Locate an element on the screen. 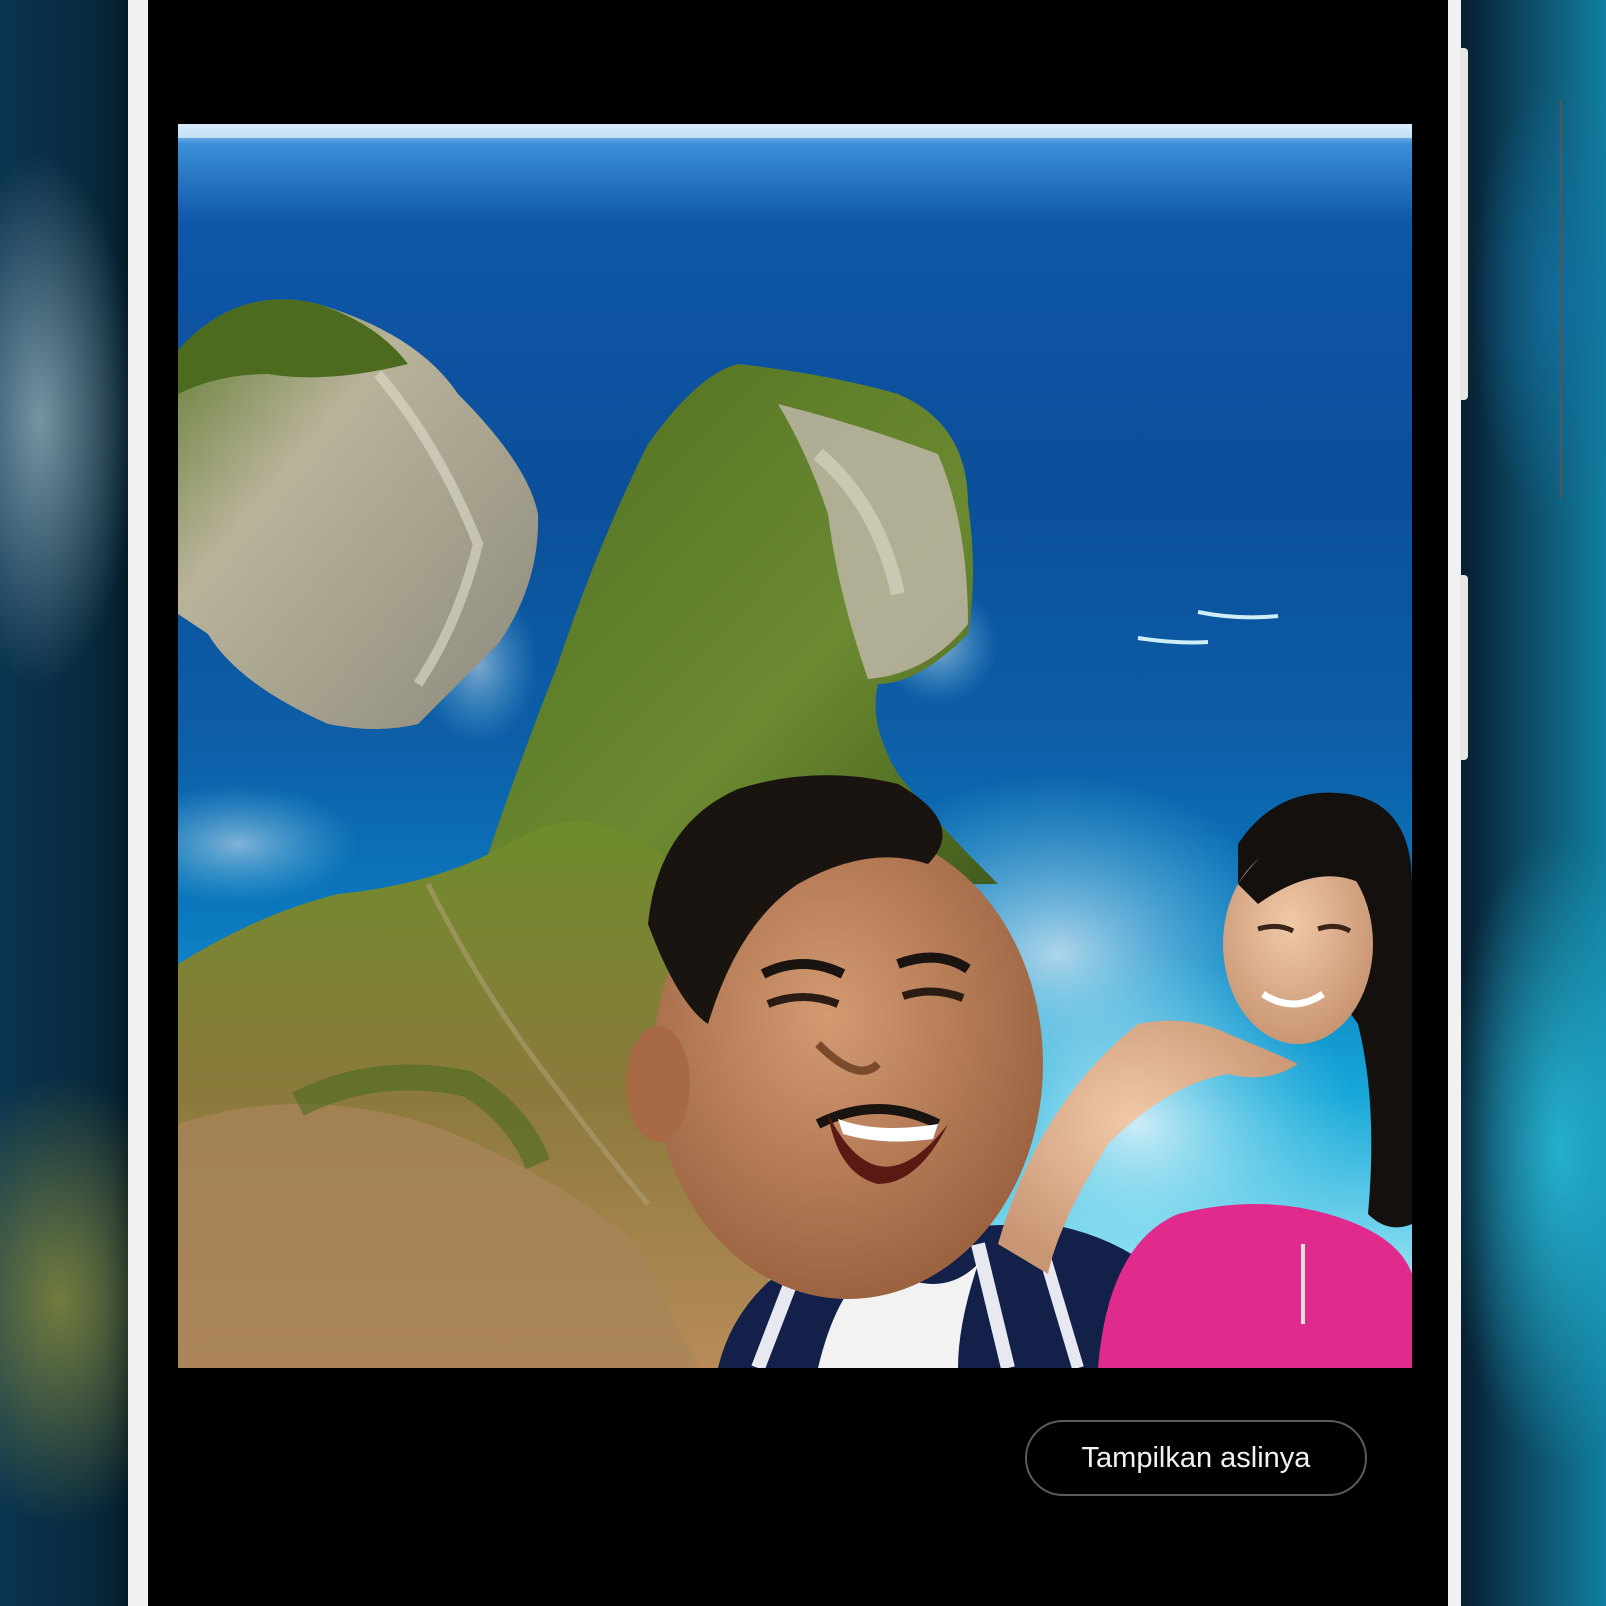  show-original-button: Tampilkan aslinya is located at coordinates (1196, 1458).